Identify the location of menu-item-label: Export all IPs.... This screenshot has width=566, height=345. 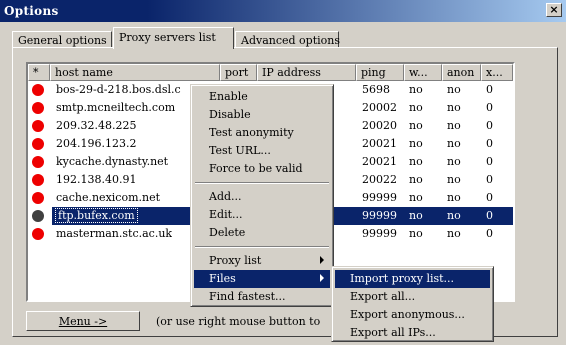
(393, 332).